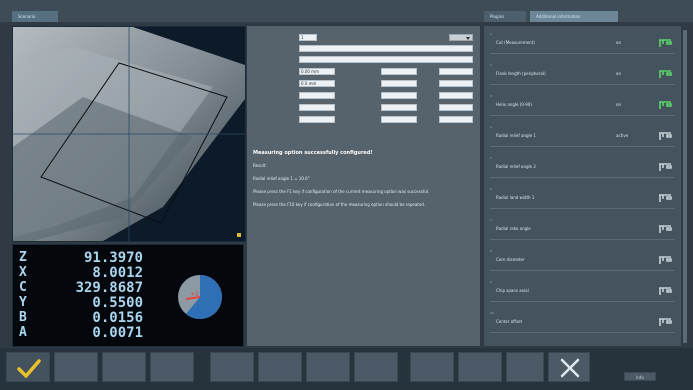 The image size is (693, 390). What do you see at coordinates (35, 16) in the screenshot?
I see `tab-scenario: Scenario` at bounding box center [35, 16].